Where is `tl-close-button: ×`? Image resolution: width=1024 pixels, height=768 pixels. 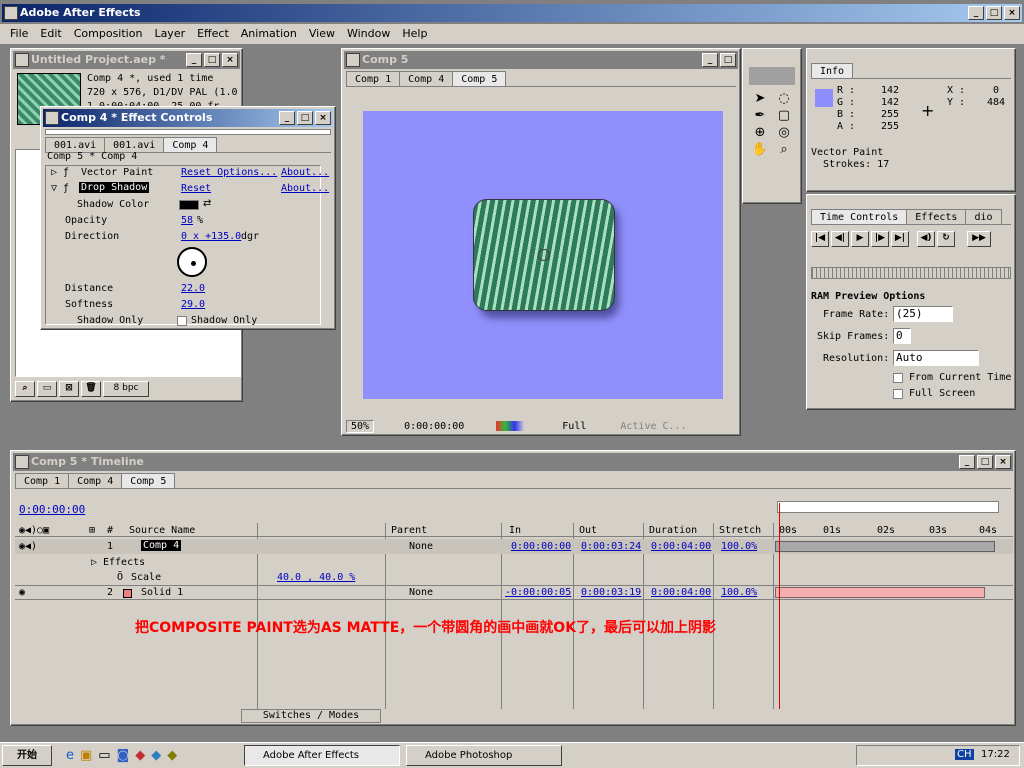
tl-close-button: × is located at coordinates (1003, 462).